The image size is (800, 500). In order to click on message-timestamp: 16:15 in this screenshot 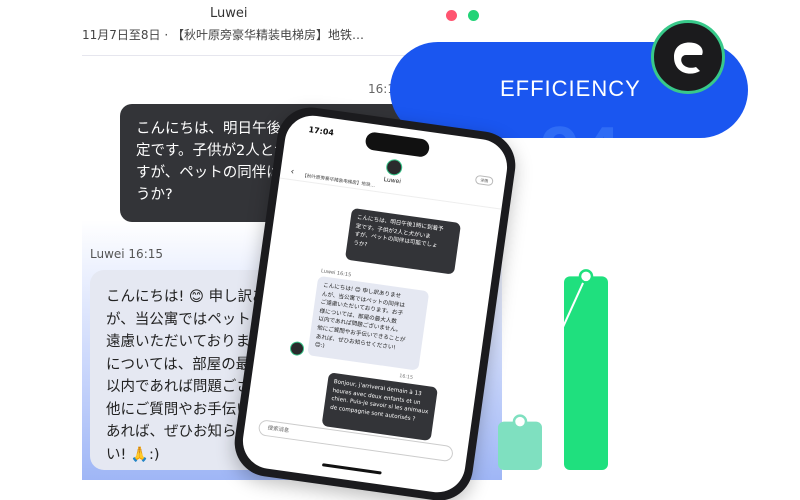, I will do `click(406, 377)`.